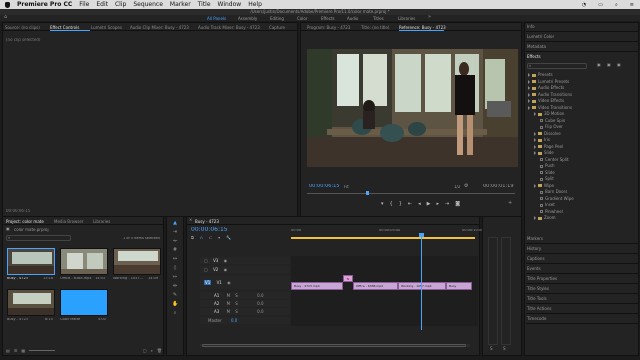  I want to click on panel-markers: Markers, so click(582, 239).